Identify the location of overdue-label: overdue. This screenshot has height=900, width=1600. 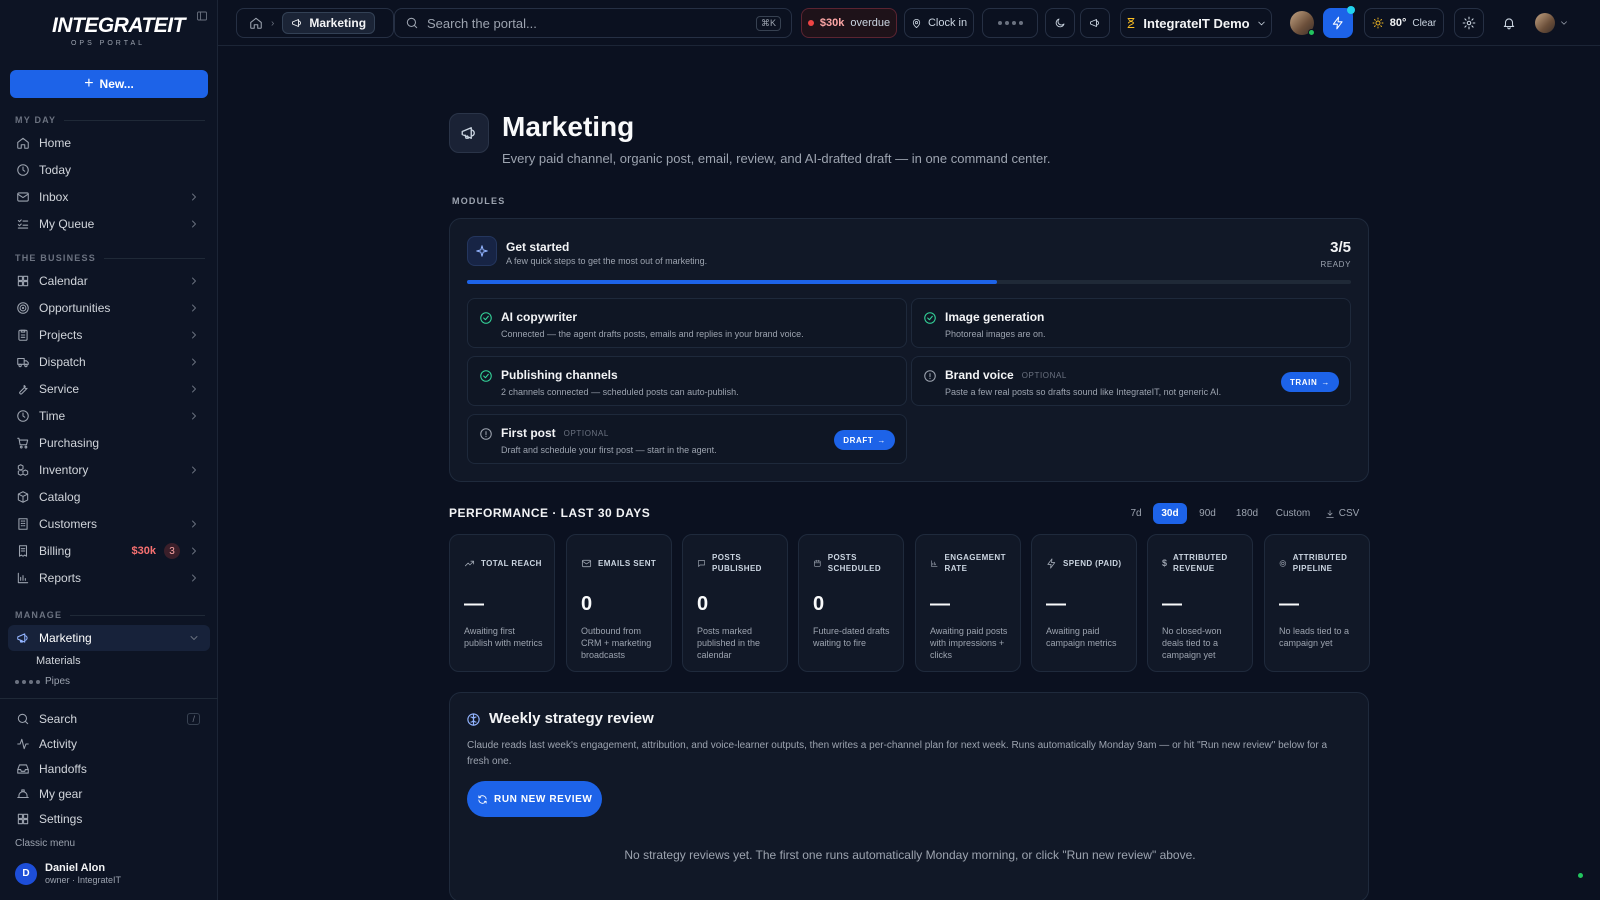
(870, 23).